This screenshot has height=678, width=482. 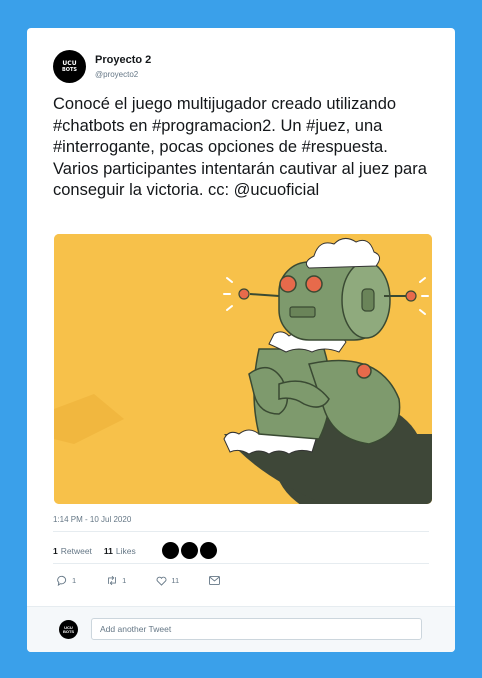 What do you see at coordinates (124, 580) in the screenshot?
I see `retweet-count: 1` at bounding box center [124, 580].